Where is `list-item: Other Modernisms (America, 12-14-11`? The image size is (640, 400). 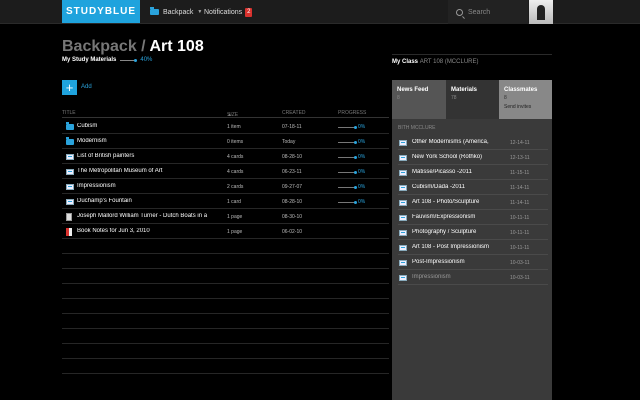
list-item: Other Modernisms (America, 12-14-11 is located at coordinates (473, 142).